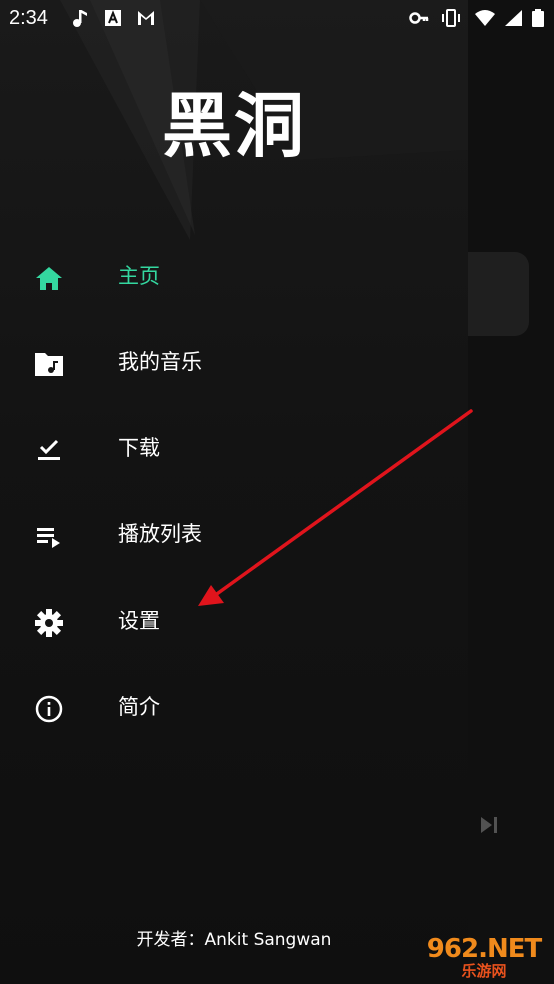  I want to click on key-icon, so click(419, 18).